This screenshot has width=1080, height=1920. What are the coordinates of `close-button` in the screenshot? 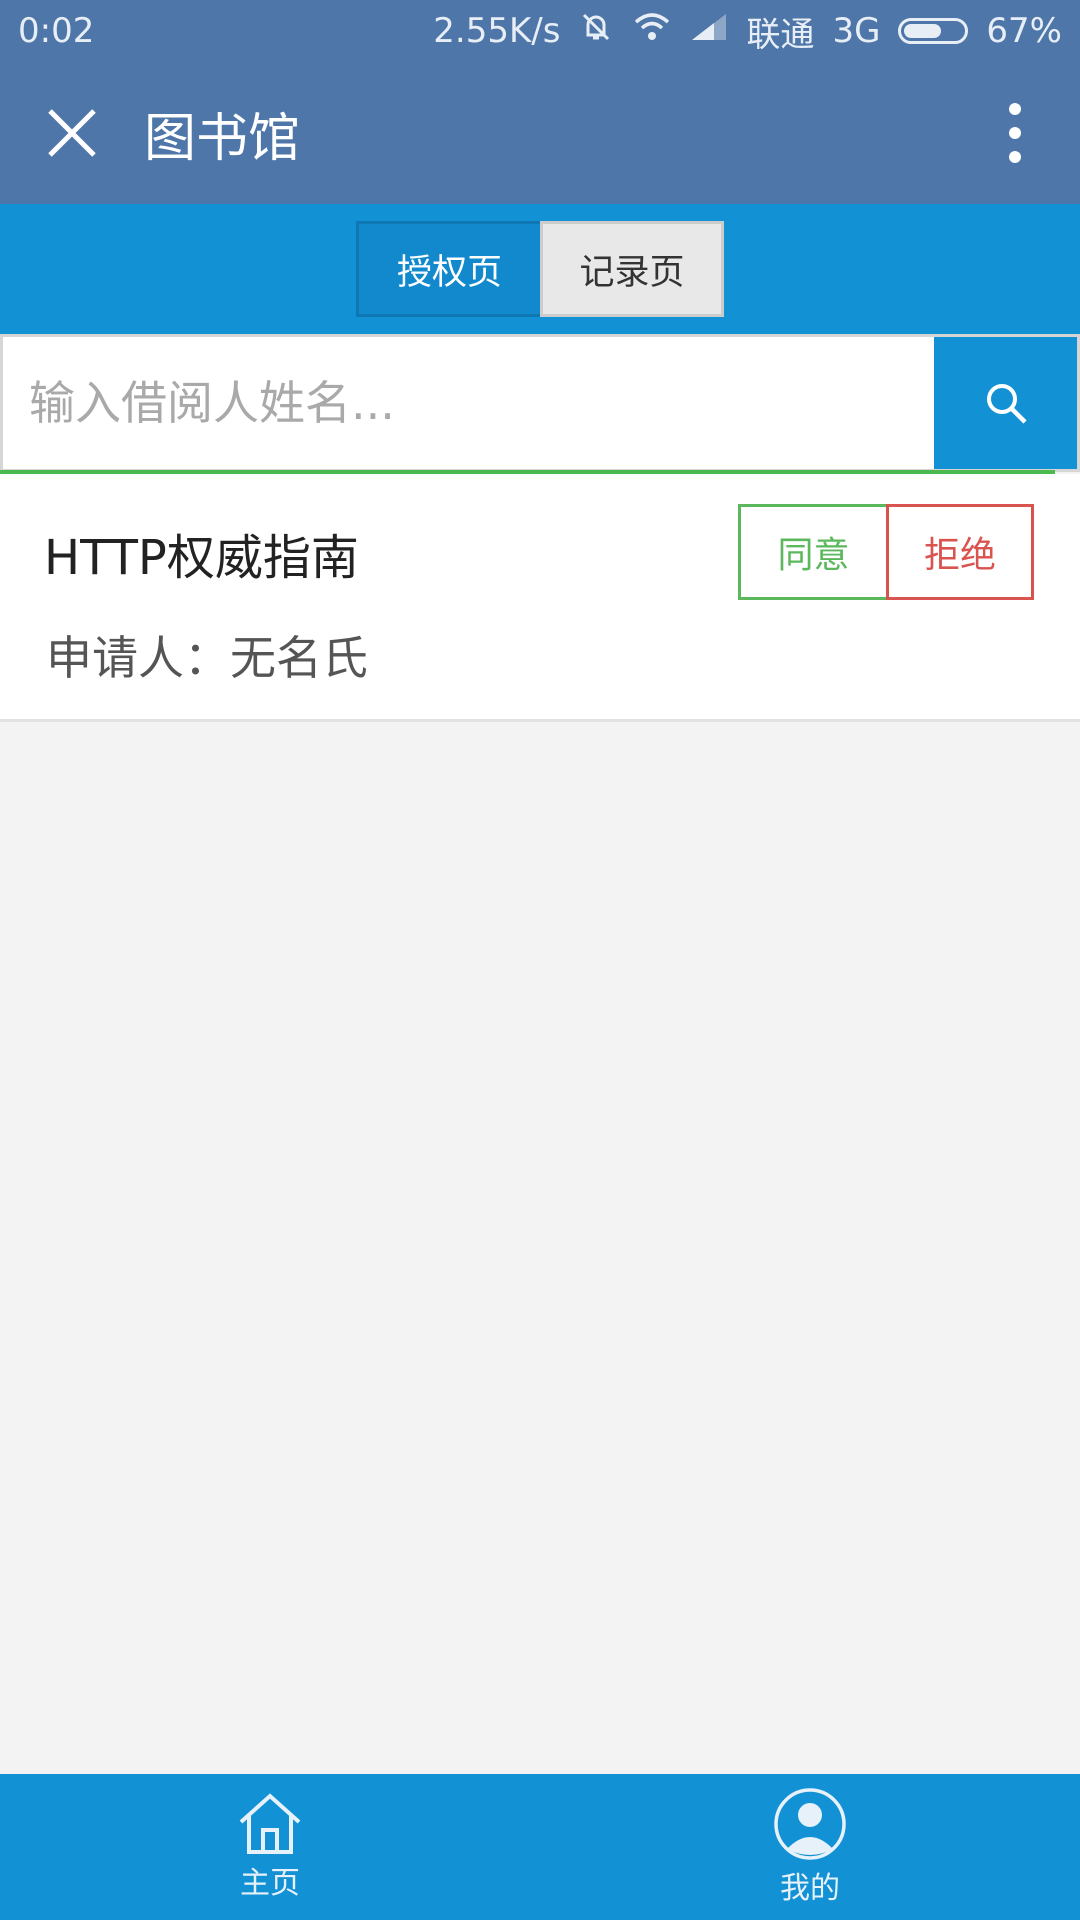 It's located at (72, 133).